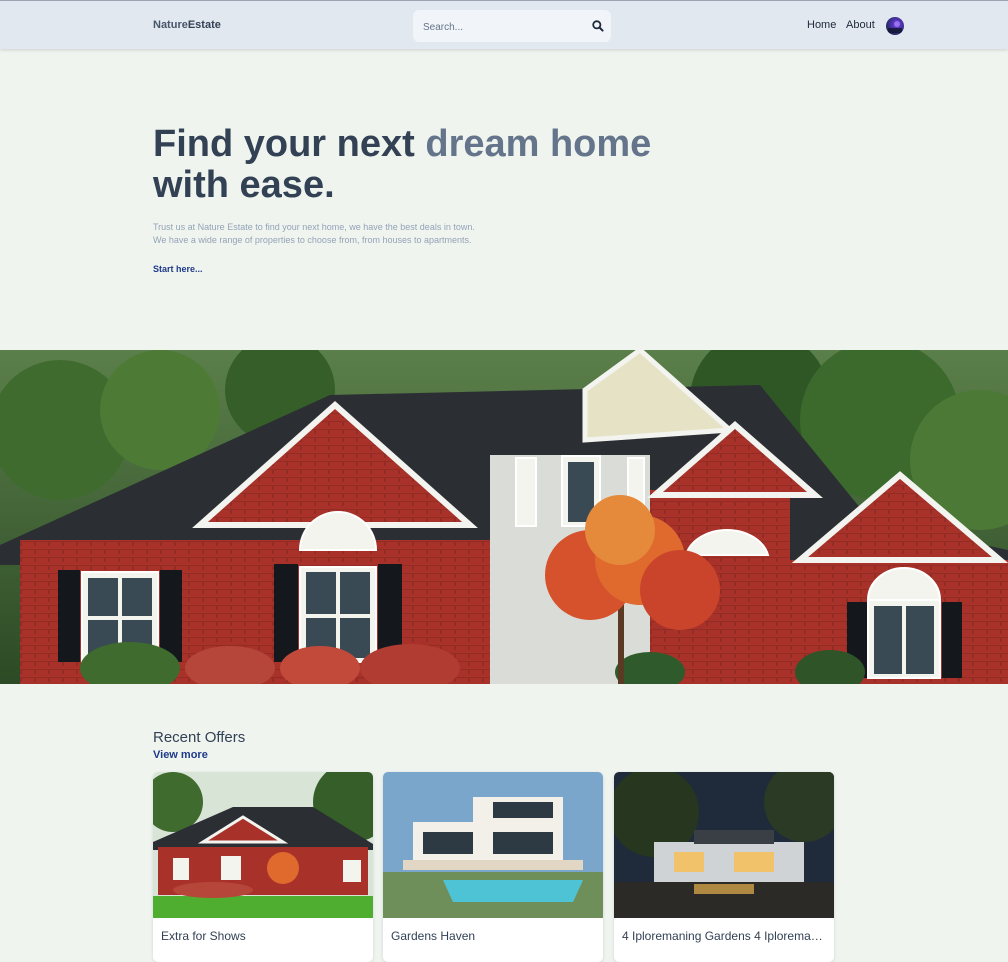 Image resolution: width=1008 pixels, height=962 pixels. Describe the element at coordinates (244, 185) in the screenshot. I see `hero-title-part2: with ease.` at that location.